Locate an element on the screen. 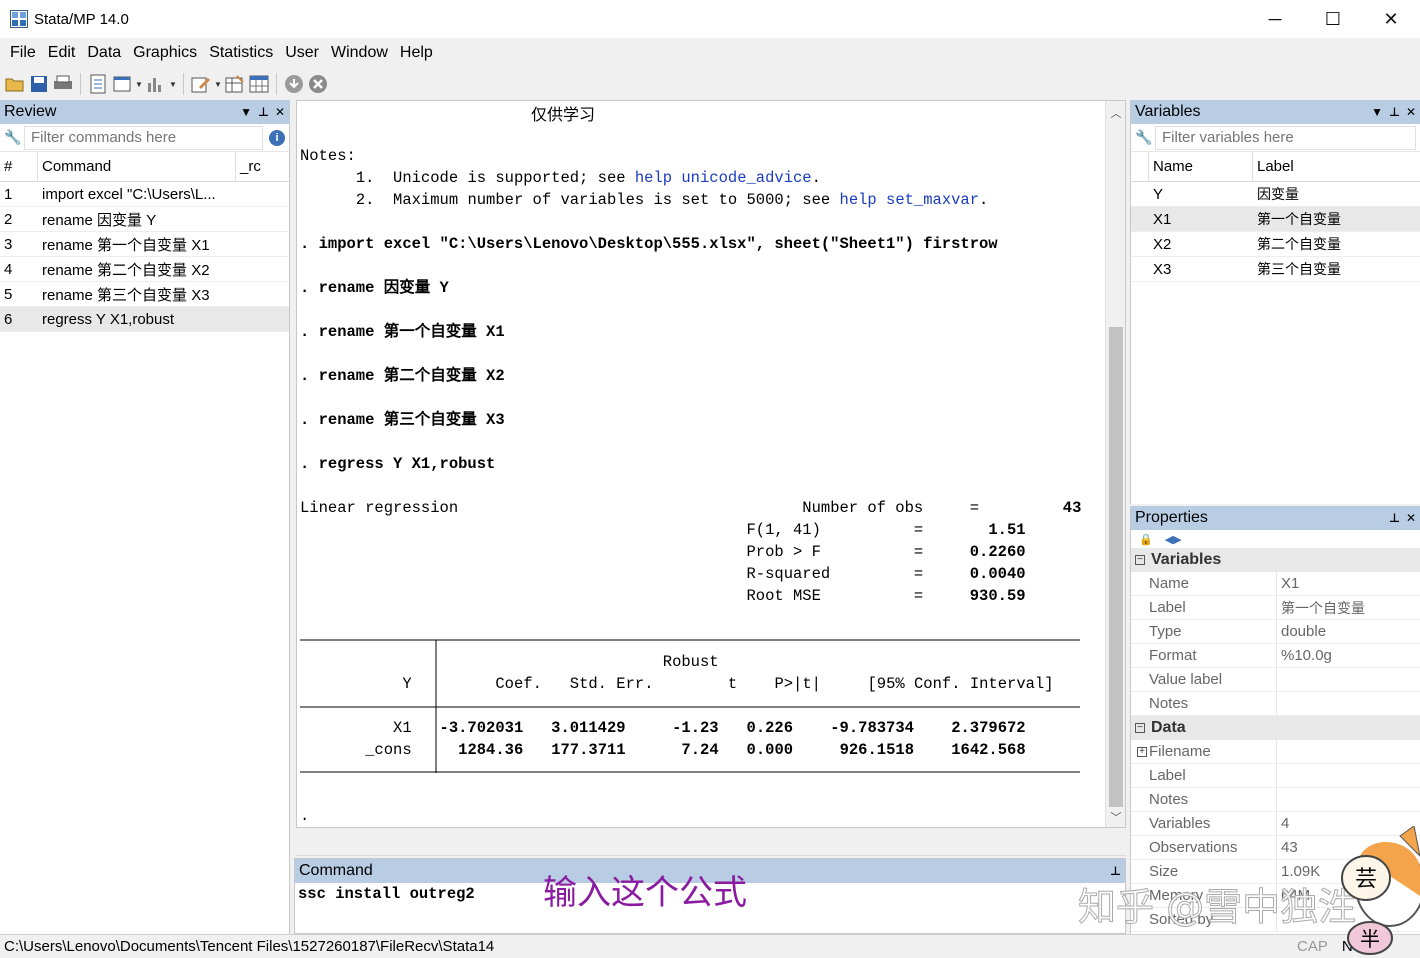 Image resolution: width=1420 pixels, height=958 pixels. property-row: Value label is located at coordinates (1275, 680).